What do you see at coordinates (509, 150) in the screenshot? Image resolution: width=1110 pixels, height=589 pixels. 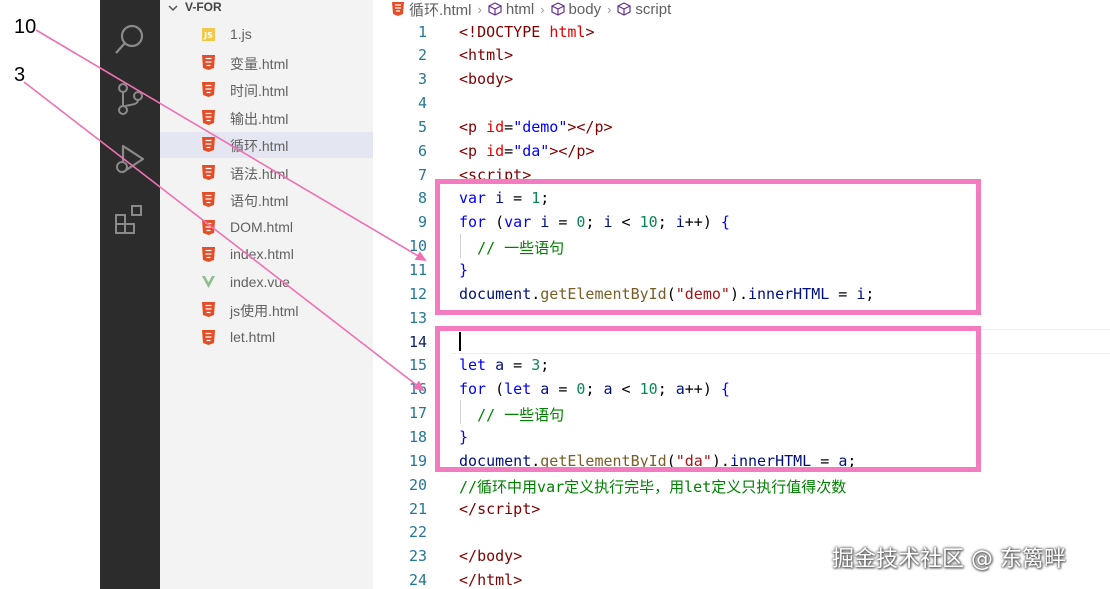 I see `code-token: =` at bounding box center [509, 150].